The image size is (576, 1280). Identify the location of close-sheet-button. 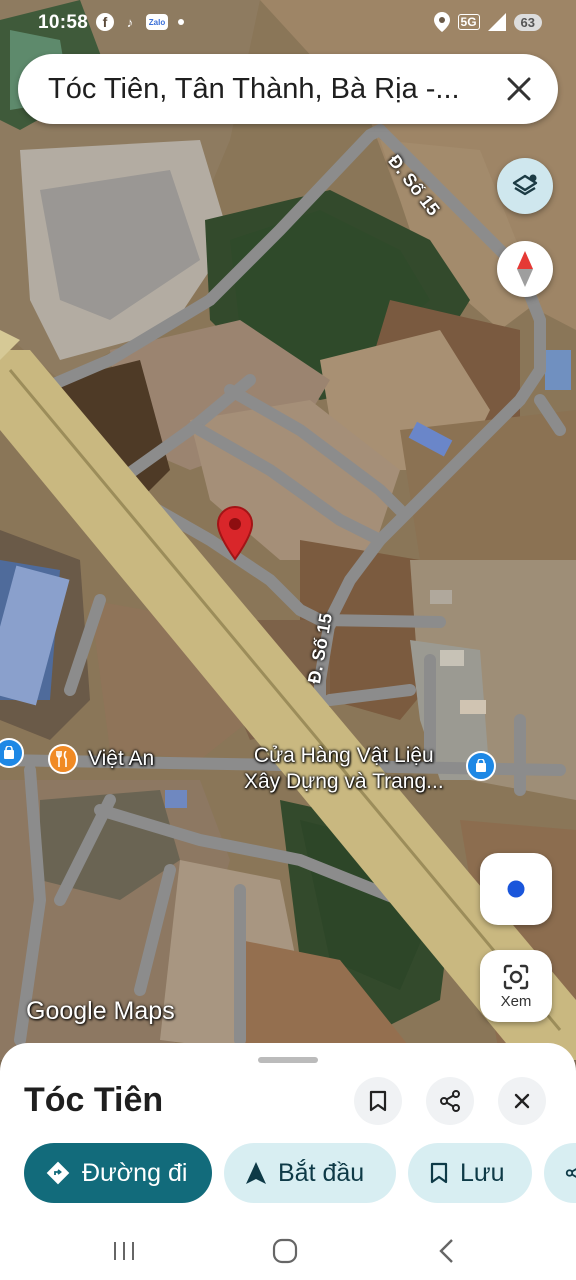
(522, 1101).